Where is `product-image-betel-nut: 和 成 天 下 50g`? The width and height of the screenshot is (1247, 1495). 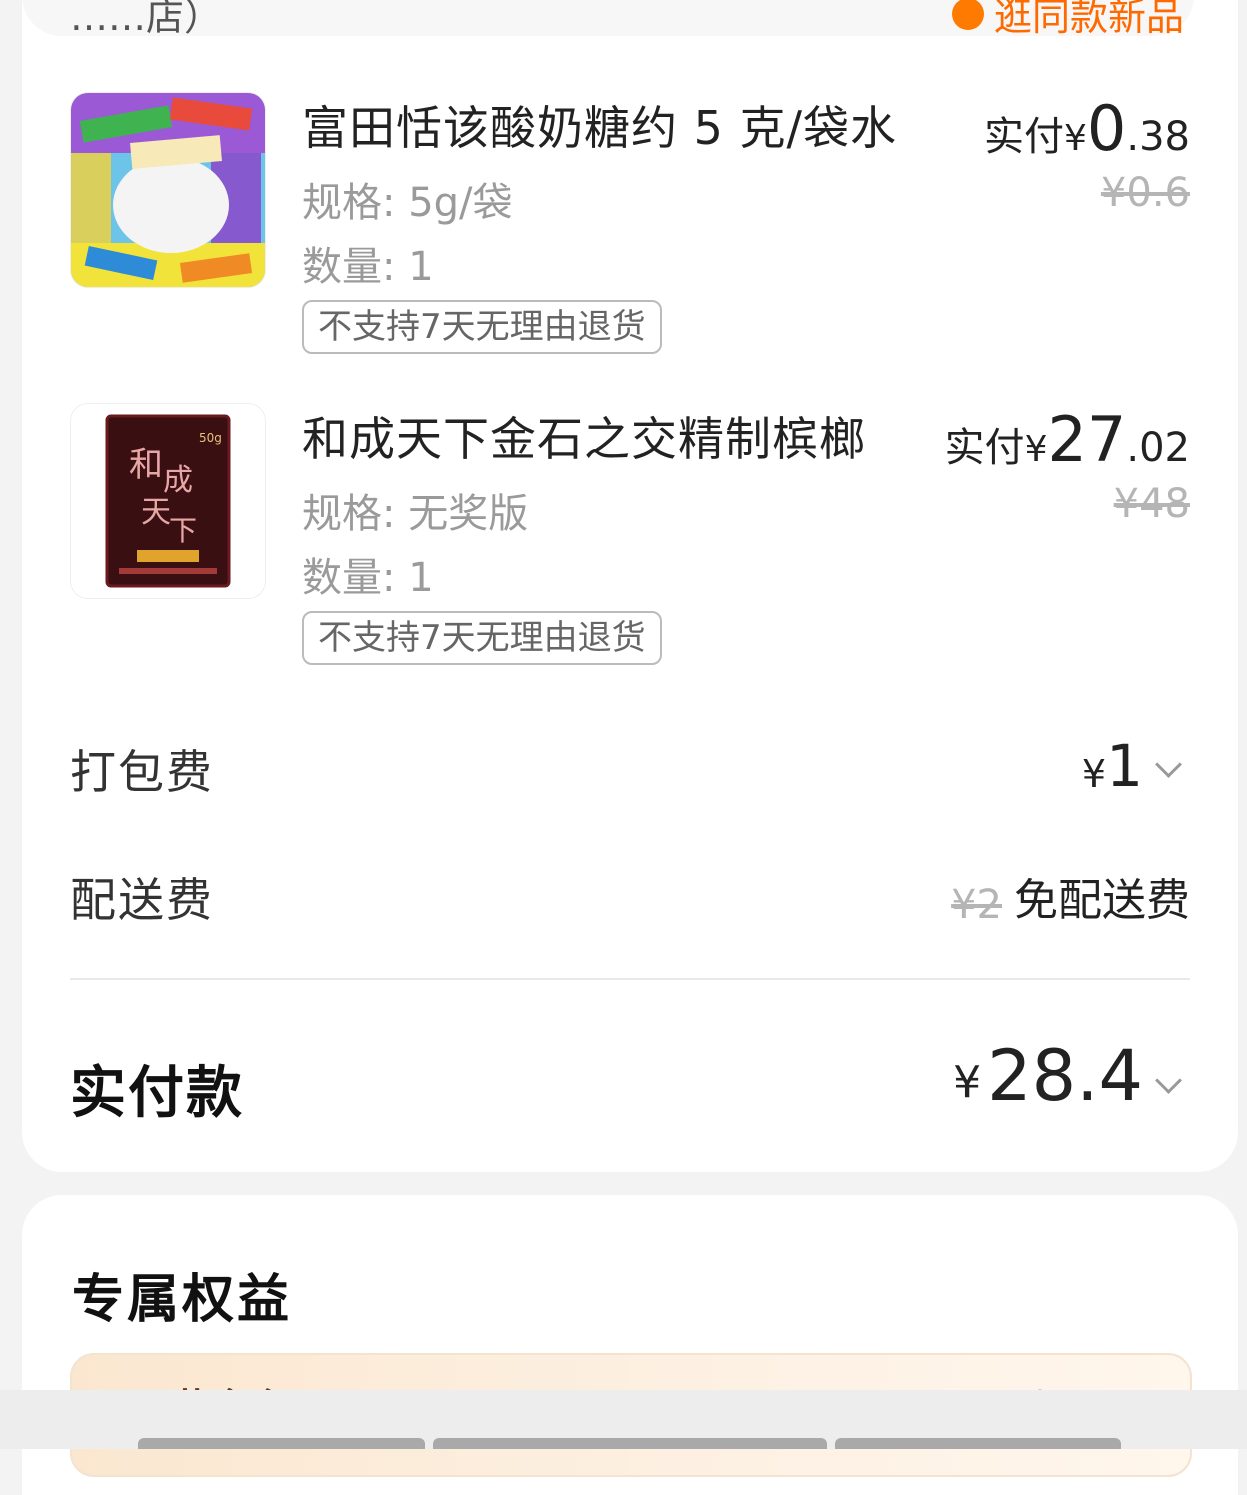 product-image-betel-nut: 和 成 天 下 50g is located at coordinates (168, 501).